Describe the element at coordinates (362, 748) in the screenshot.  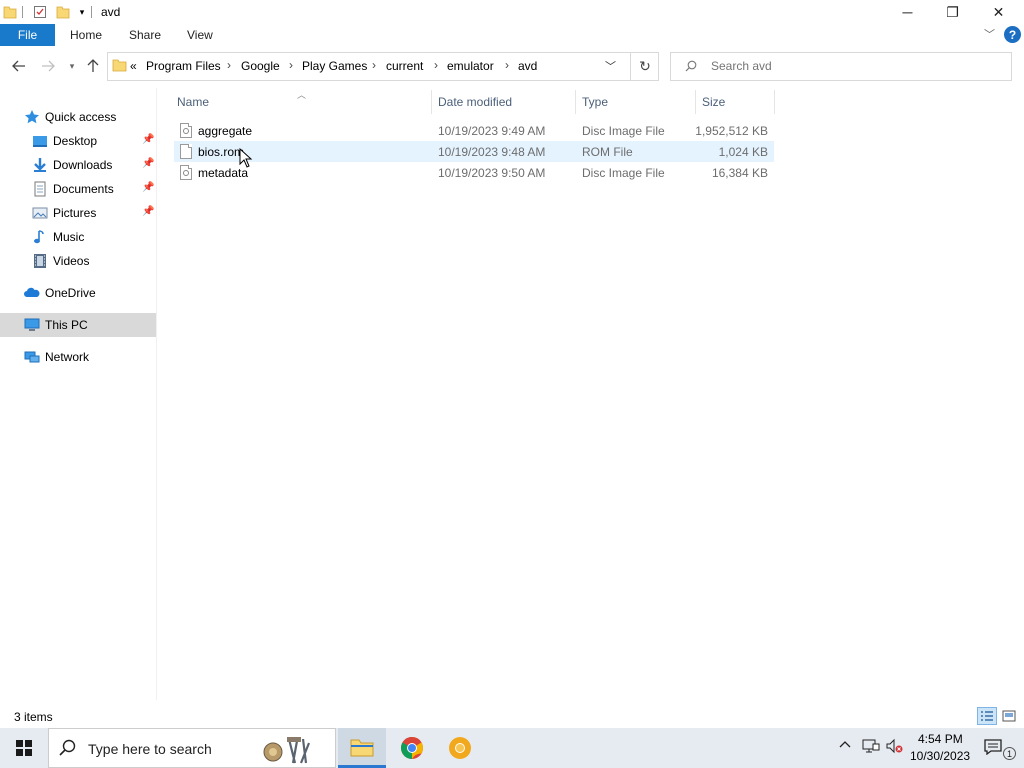
I see `file-explorer-taskbar-button` at that location.